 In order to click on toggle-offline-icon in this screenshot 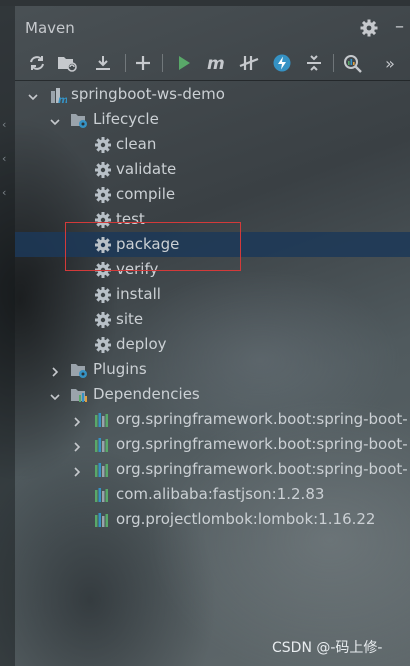, I will do `click(249, 63)`.